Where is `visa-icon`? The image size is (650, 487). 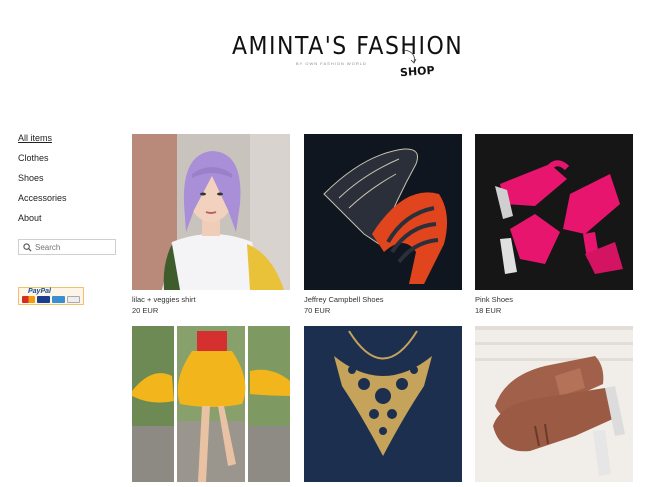
visa-icon is located at coordinates (43, 299).